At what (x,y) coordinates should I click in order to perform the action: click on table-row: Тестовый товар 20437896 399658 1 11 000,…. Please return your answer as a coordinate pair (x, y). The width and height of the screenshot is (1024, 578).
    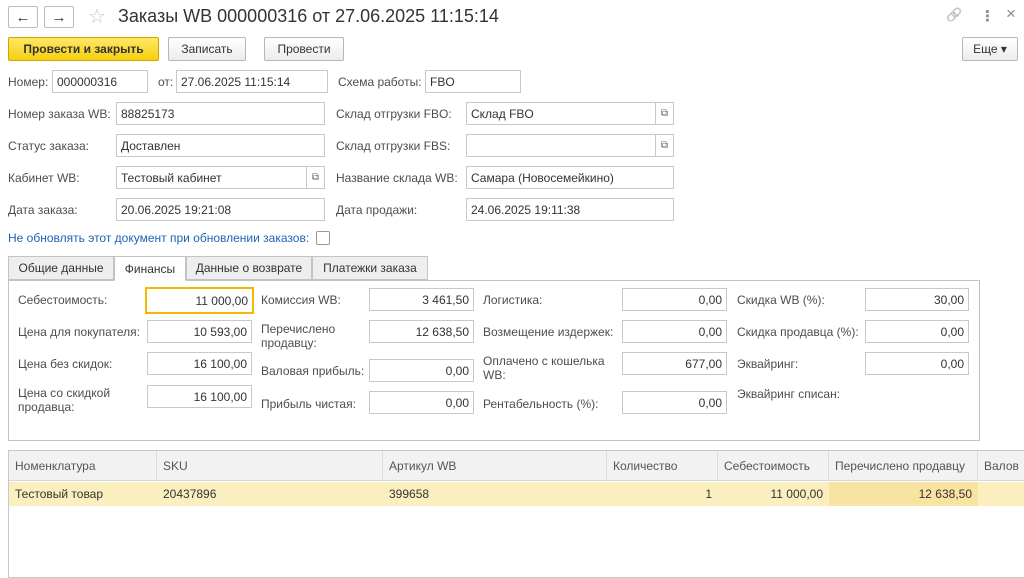
    Looking at the image, I should click on (516, 494).